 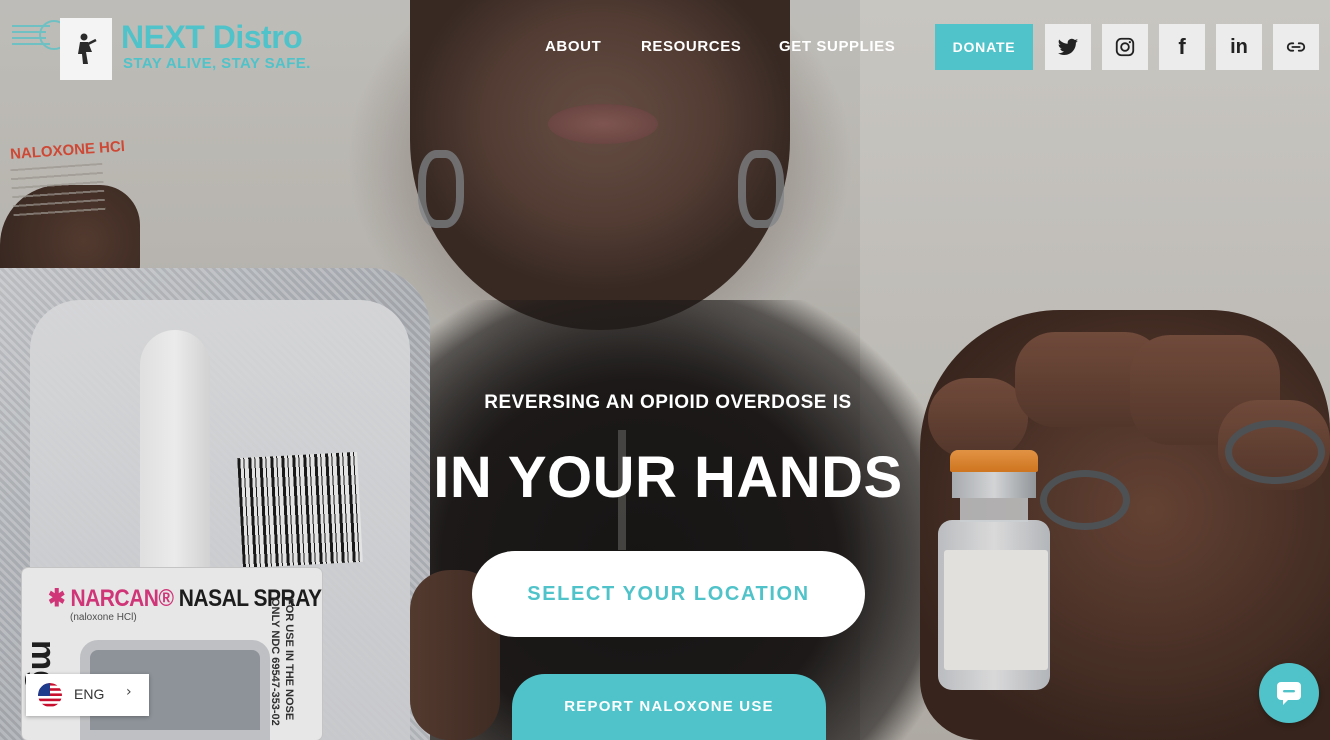 I want to click on nav-get-supplies: GET SUPPLIES, so click(x=837, y=46).